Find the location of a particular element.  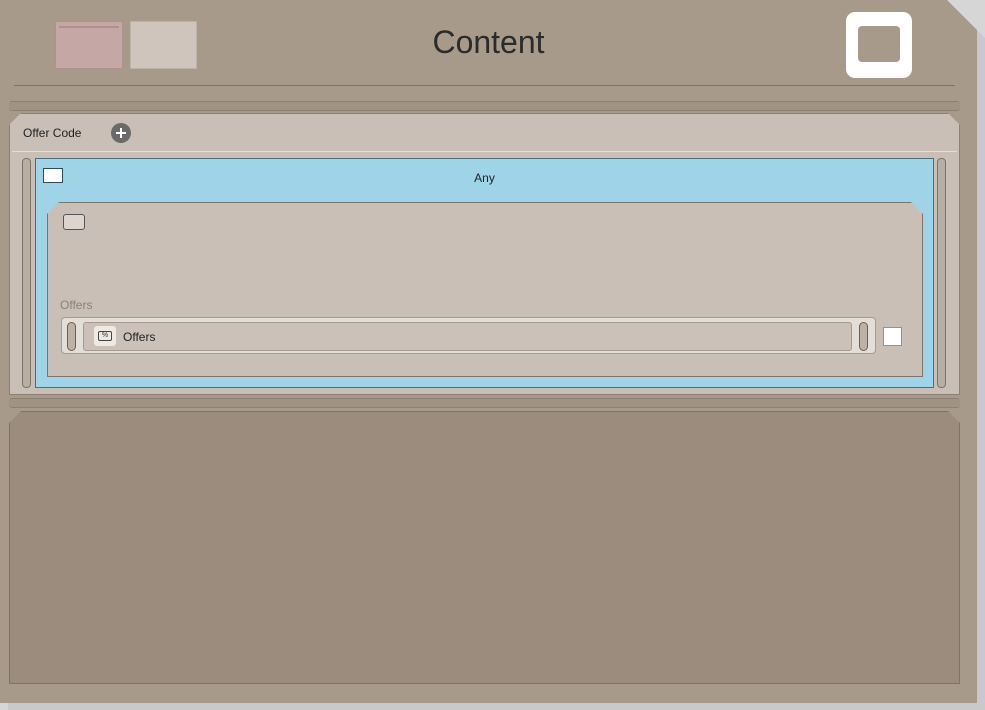

middle-rail is located at coordinates (484, 403).